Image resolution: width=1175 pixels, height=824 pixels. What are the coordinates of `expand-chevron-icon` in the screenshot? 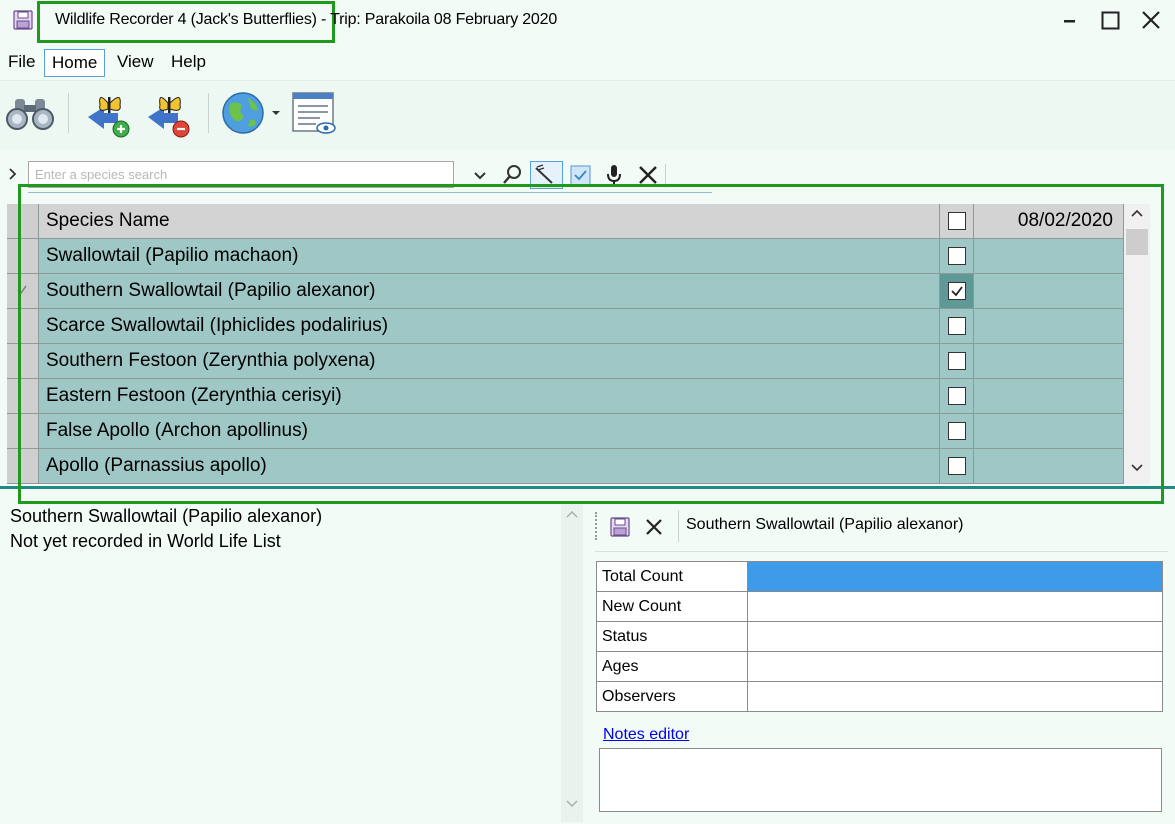 It's located at (13, 174).